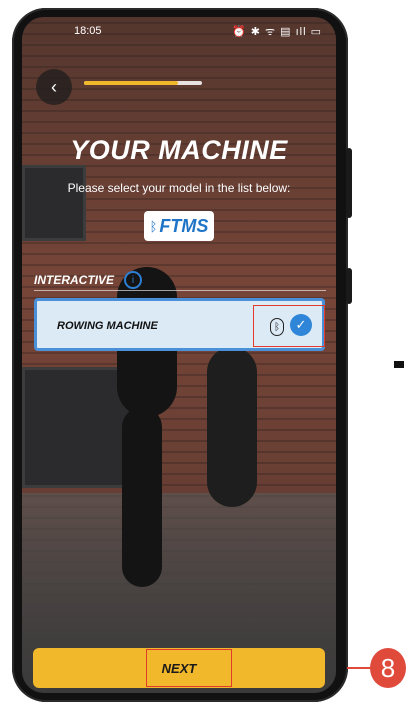  Describe the element at coordinates (107, 326) in the screenshot. I see `machine-name: ROWING MACHINE` at that location.